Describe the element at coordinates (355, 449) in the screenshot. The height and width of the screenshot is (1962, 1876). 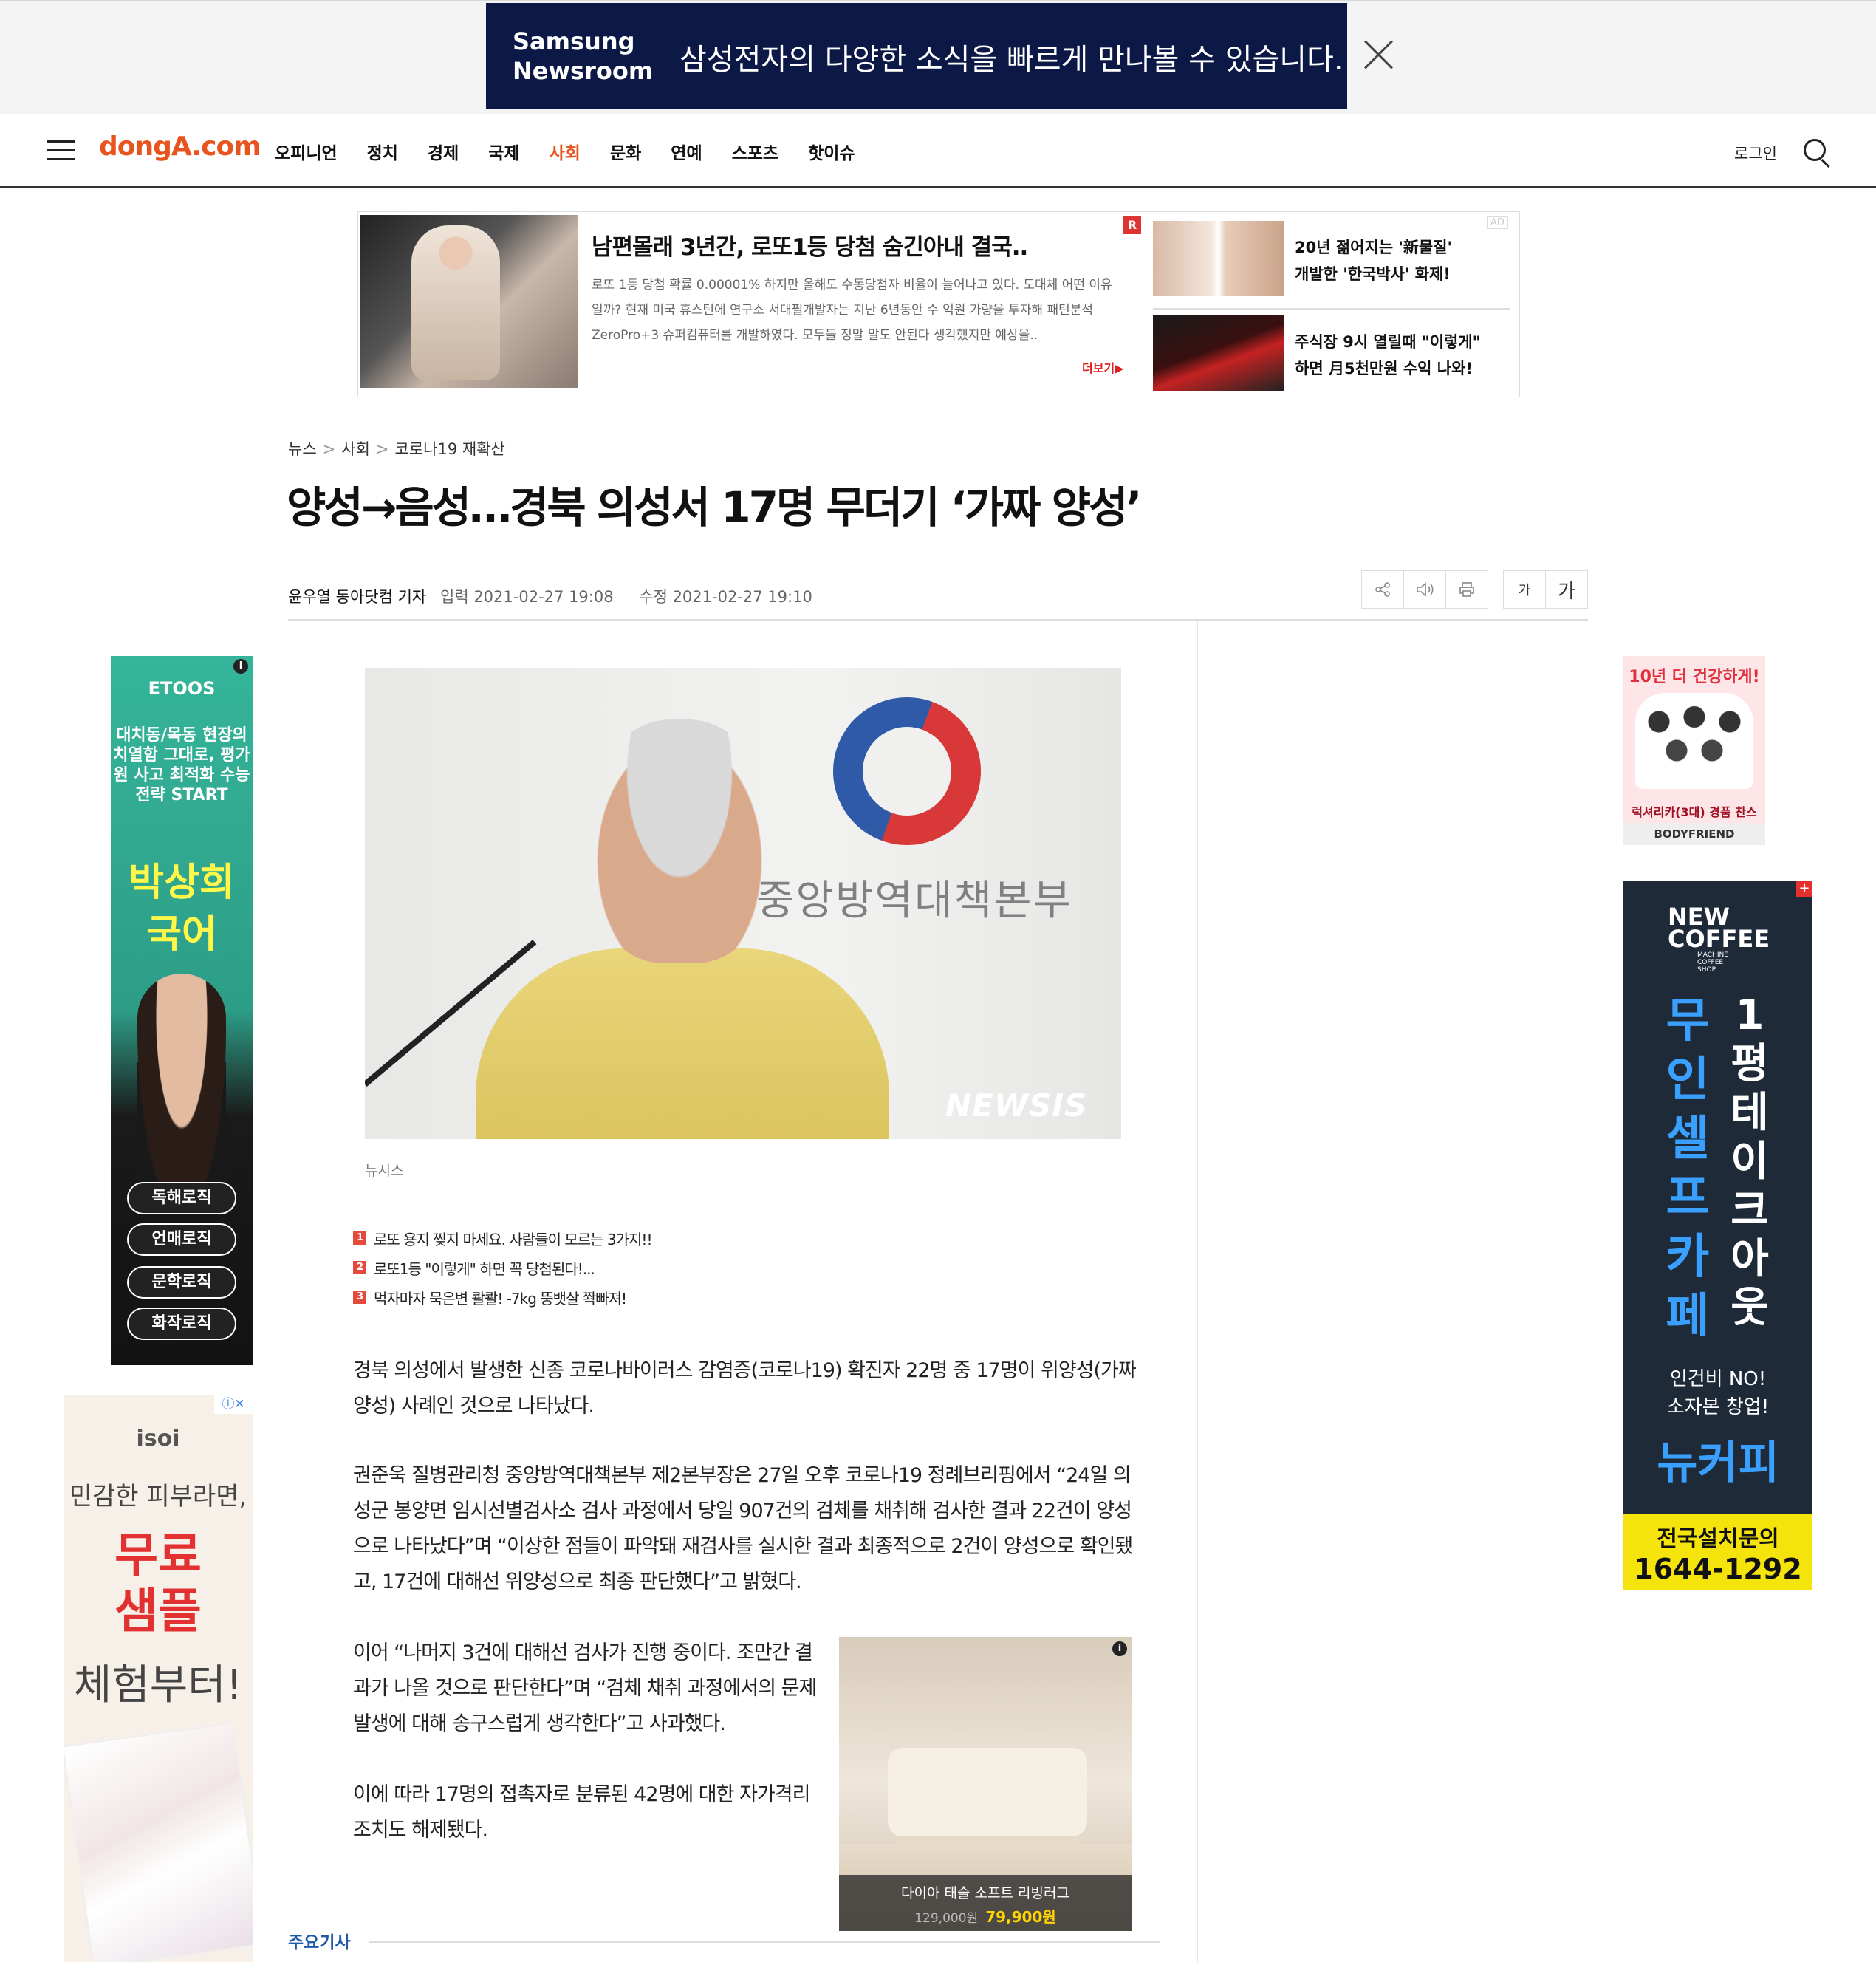
I see `breadcrumb-item: 사회` at that location.